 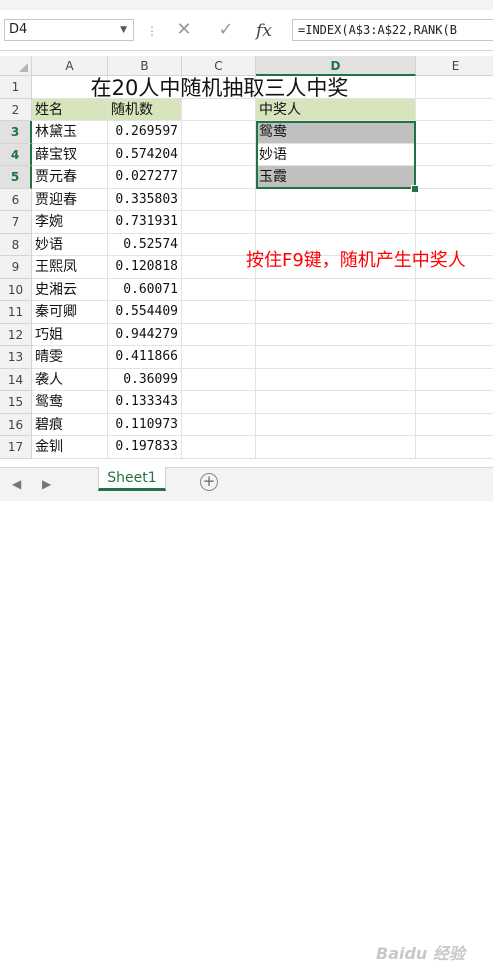 What do you see at coordinates (145, 312) in the screenshot?
I see `random-value-cell: 0.554409` at bounding box center [145, 312].